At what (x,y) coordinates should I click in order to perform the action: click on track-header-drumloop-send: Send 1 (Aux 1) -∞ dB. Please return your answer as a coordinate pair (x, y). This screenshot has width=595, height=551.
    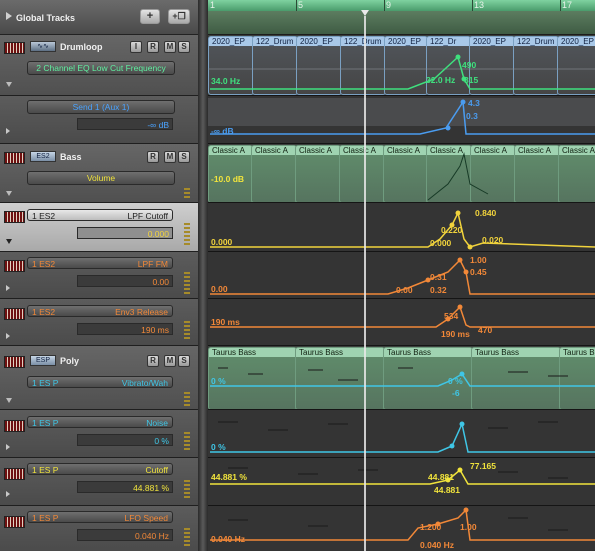
    Looking at the image, I should click on (99, 120).